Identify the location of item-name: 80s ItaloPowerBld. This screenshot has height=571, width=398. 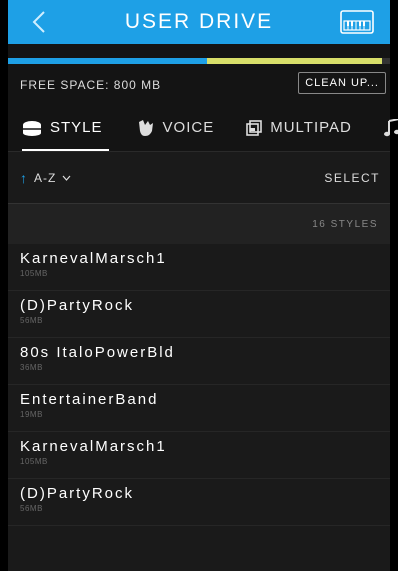
(97, 352).